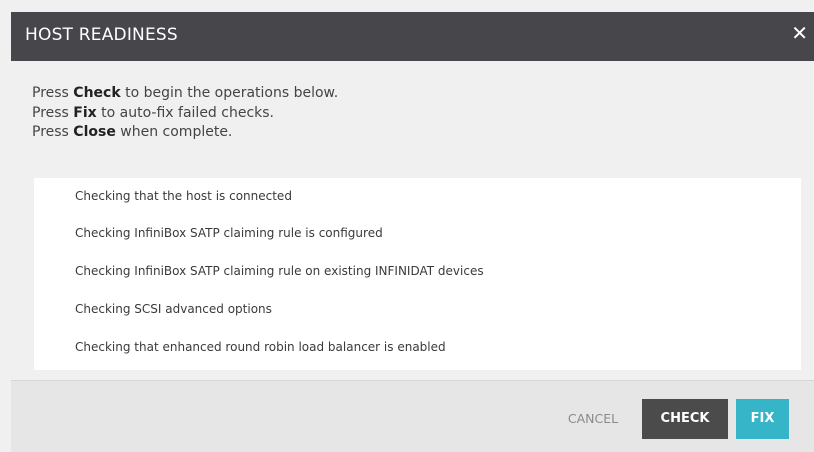  Describe the element at coordinates (593, 419) in the screenshot. I see `cancel-button: CANCEL` at that location.